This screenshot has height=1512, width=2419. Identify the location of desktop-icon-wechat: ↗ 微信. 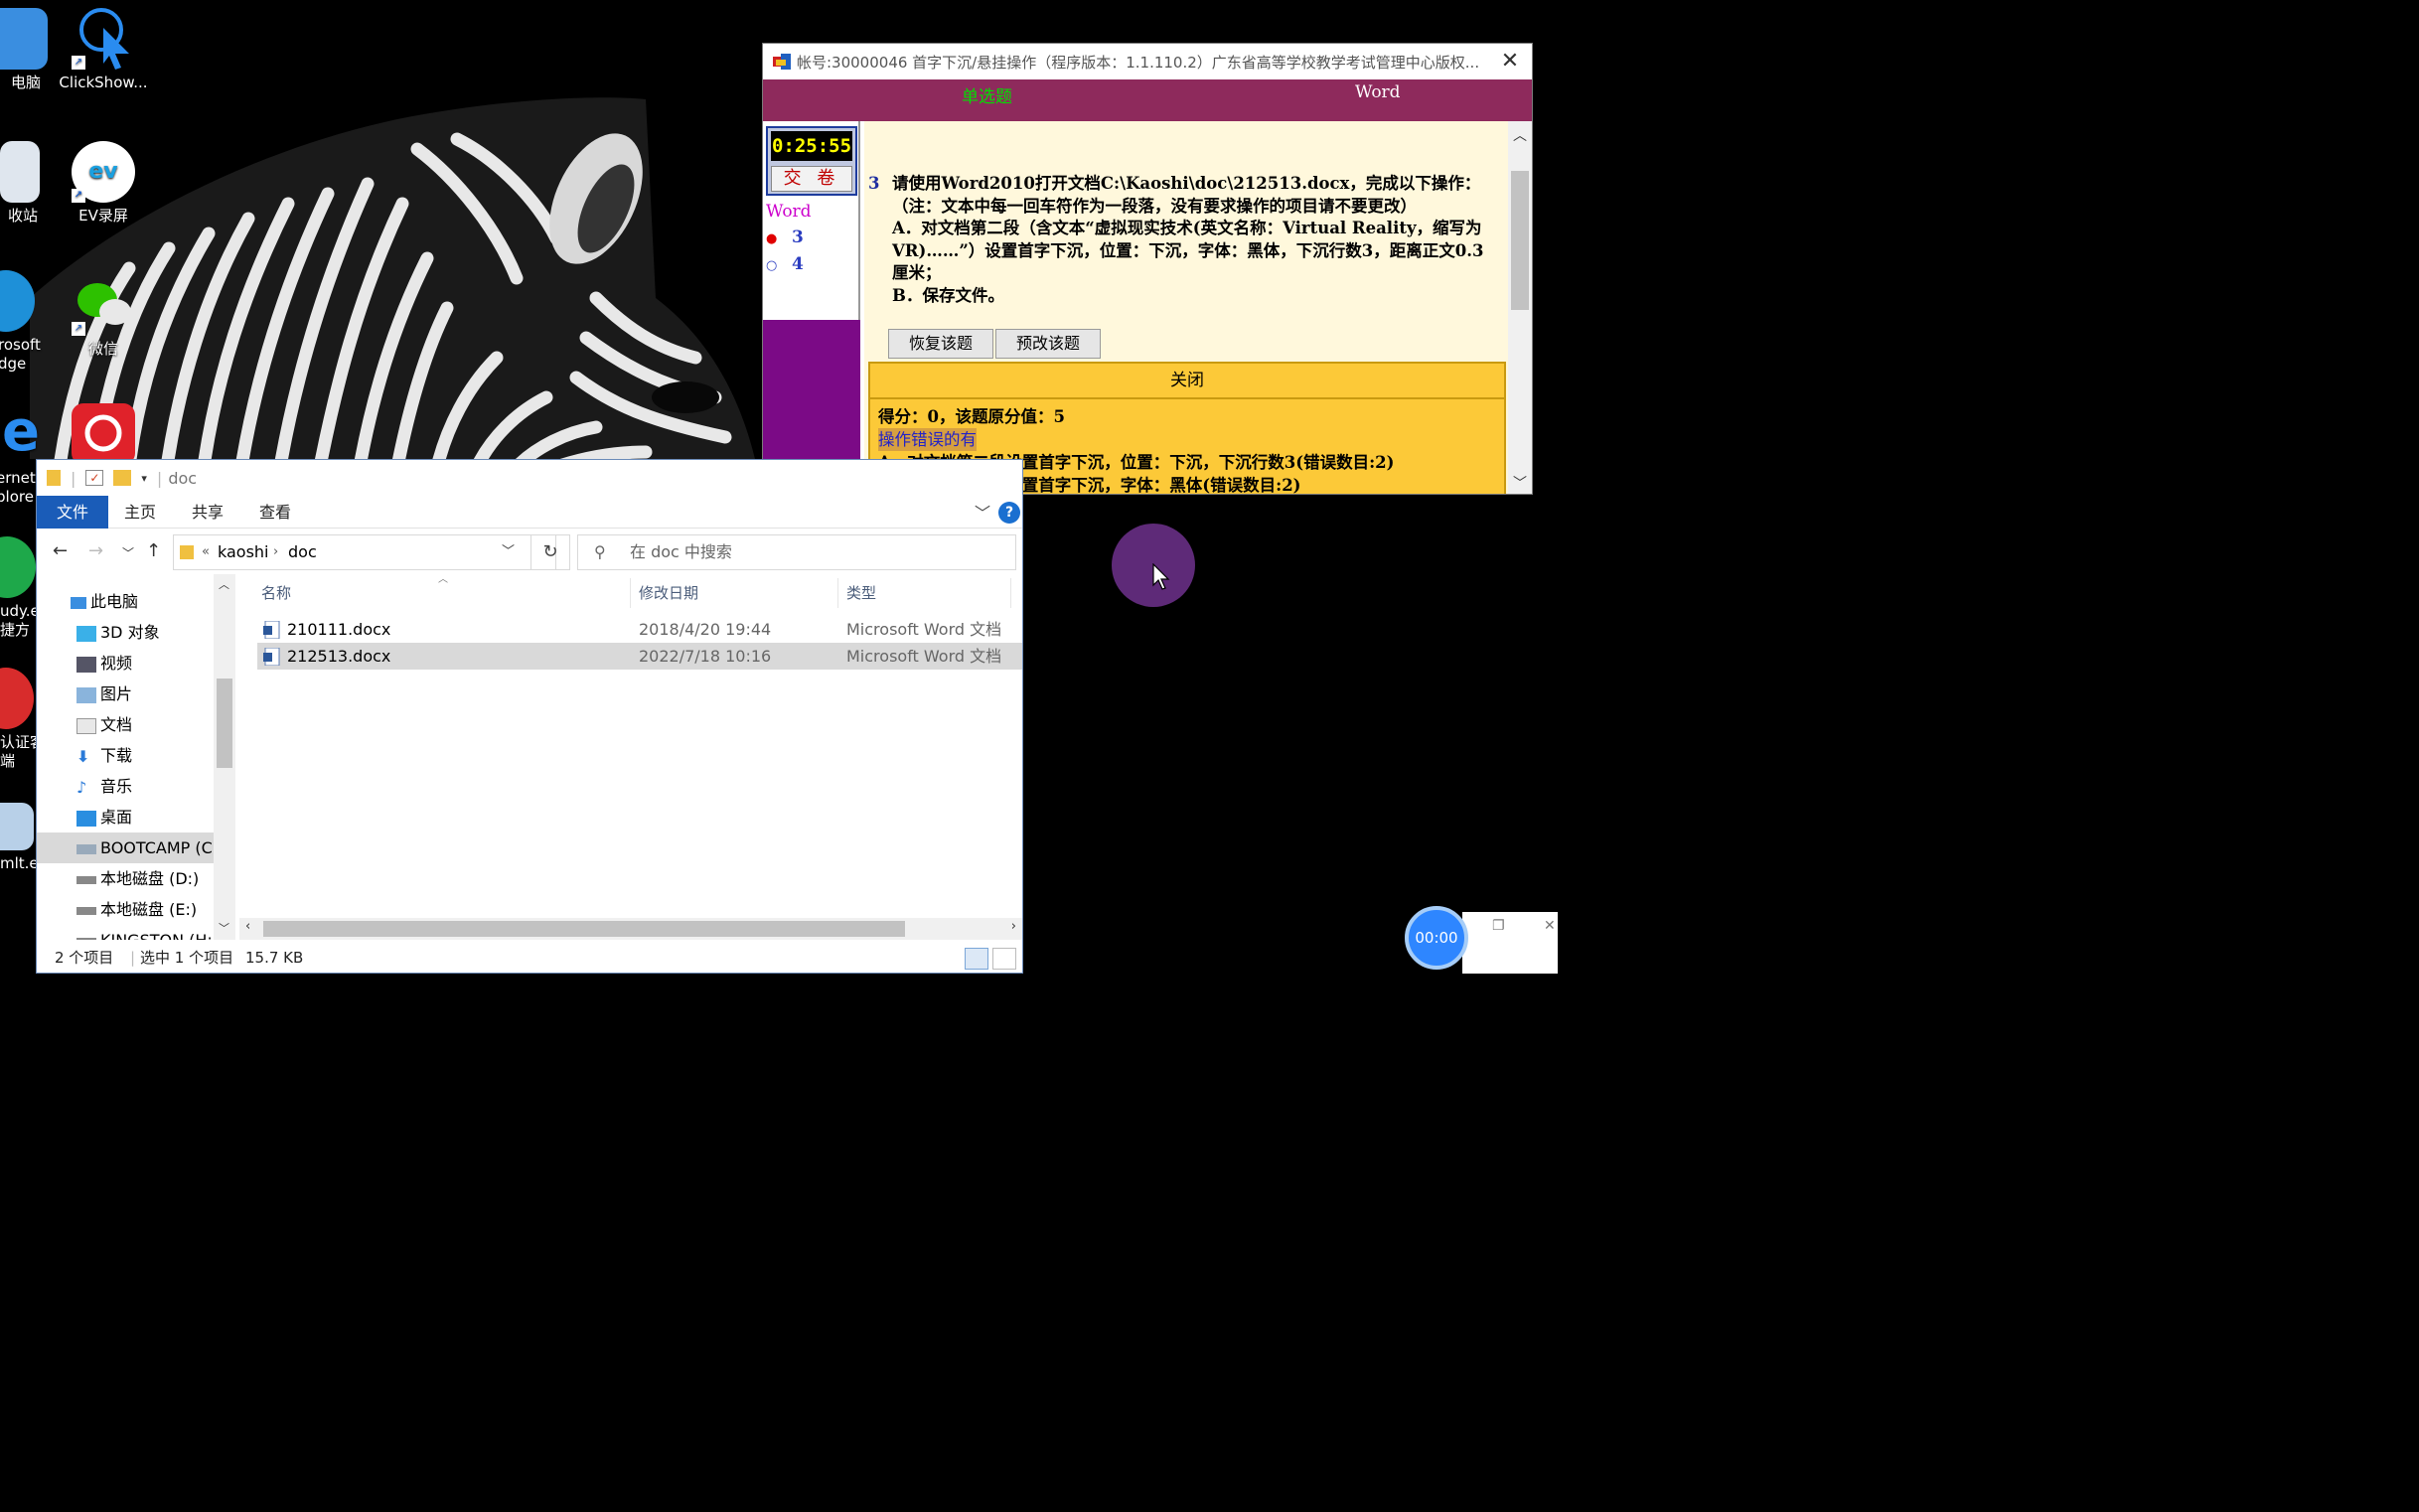
(103, 316).